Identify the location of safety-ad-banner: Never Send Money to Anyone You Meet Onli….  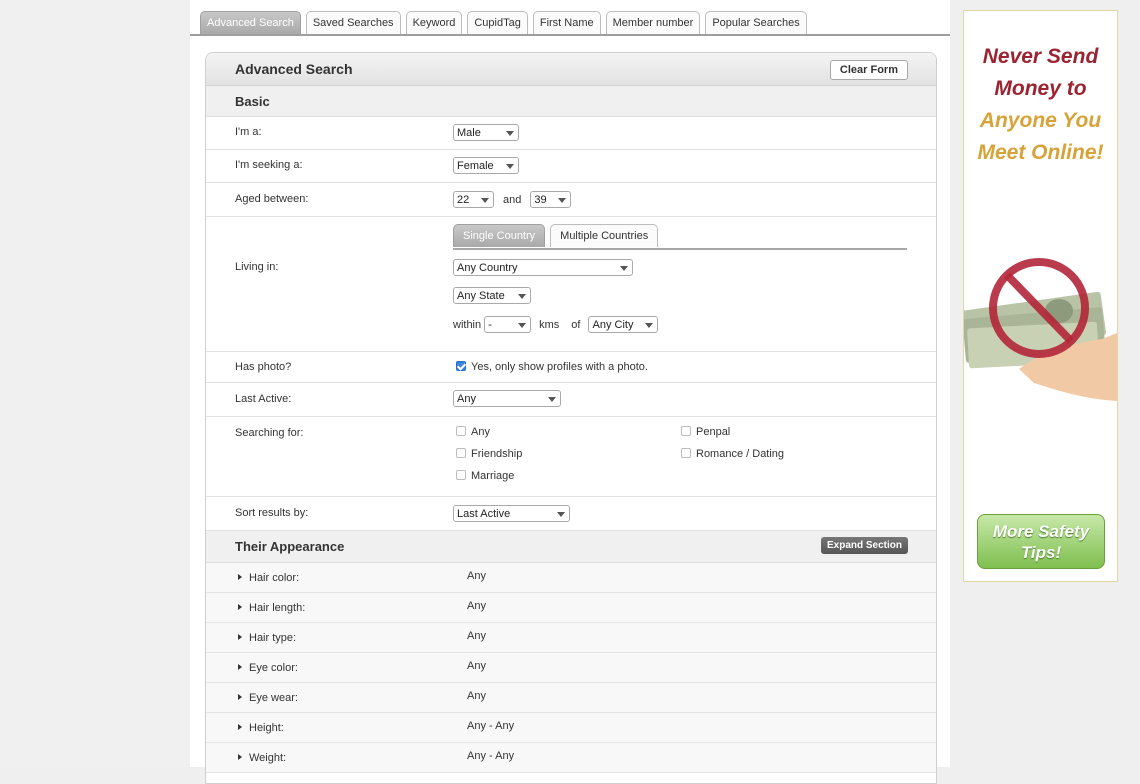
(1040, 296).